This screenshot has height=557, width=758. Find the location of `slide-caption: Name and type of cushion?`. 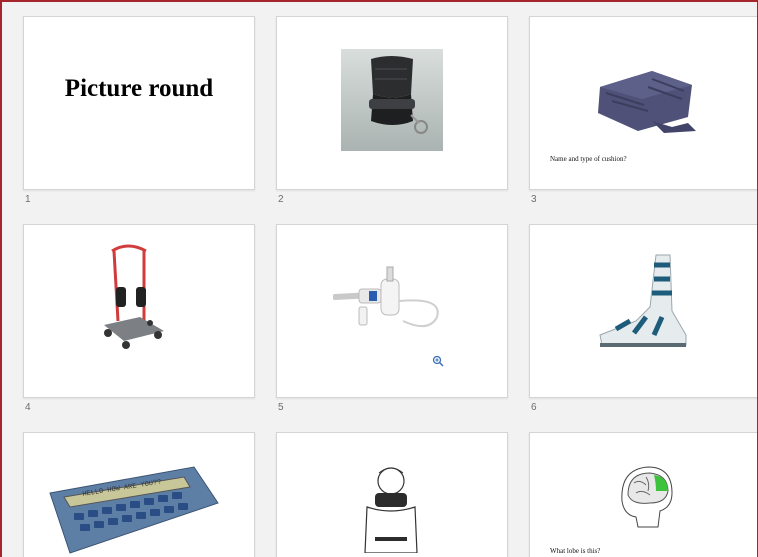

slide-caption: Name and type of cushion? is located at coordinates (588, 159).